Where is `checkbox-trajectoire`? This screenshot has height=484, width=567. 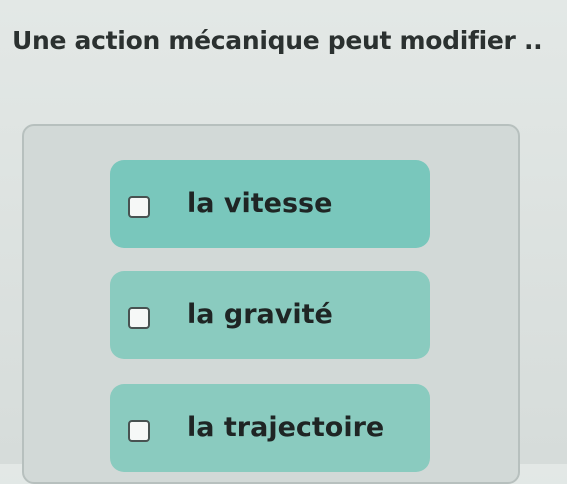 checkbox-trajectoire is located at coordinates (139, 431).